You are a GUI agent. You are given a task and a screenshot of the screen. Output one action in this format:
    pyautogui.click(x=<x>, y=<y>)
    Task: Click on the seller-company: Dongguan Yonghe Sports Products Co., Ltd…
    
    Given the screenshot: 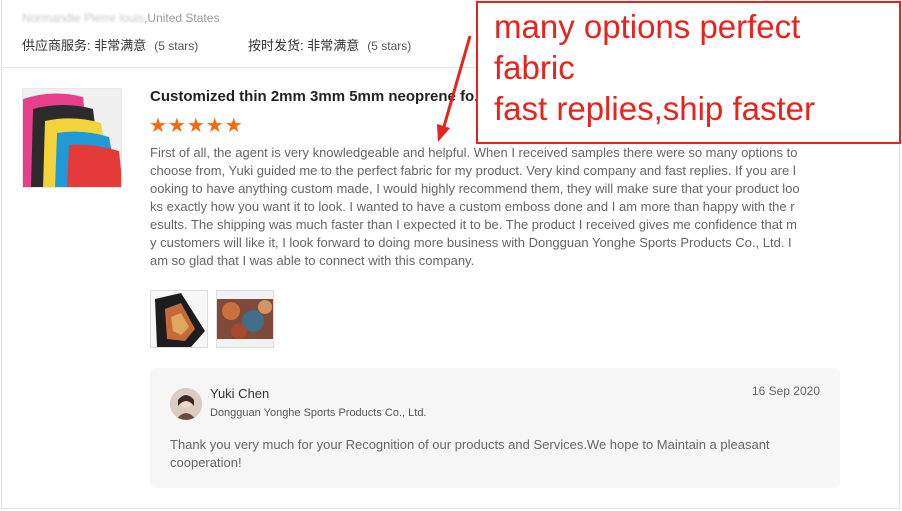 What is the action you would take?
    pyautogui.click(x=318, y=413)
    